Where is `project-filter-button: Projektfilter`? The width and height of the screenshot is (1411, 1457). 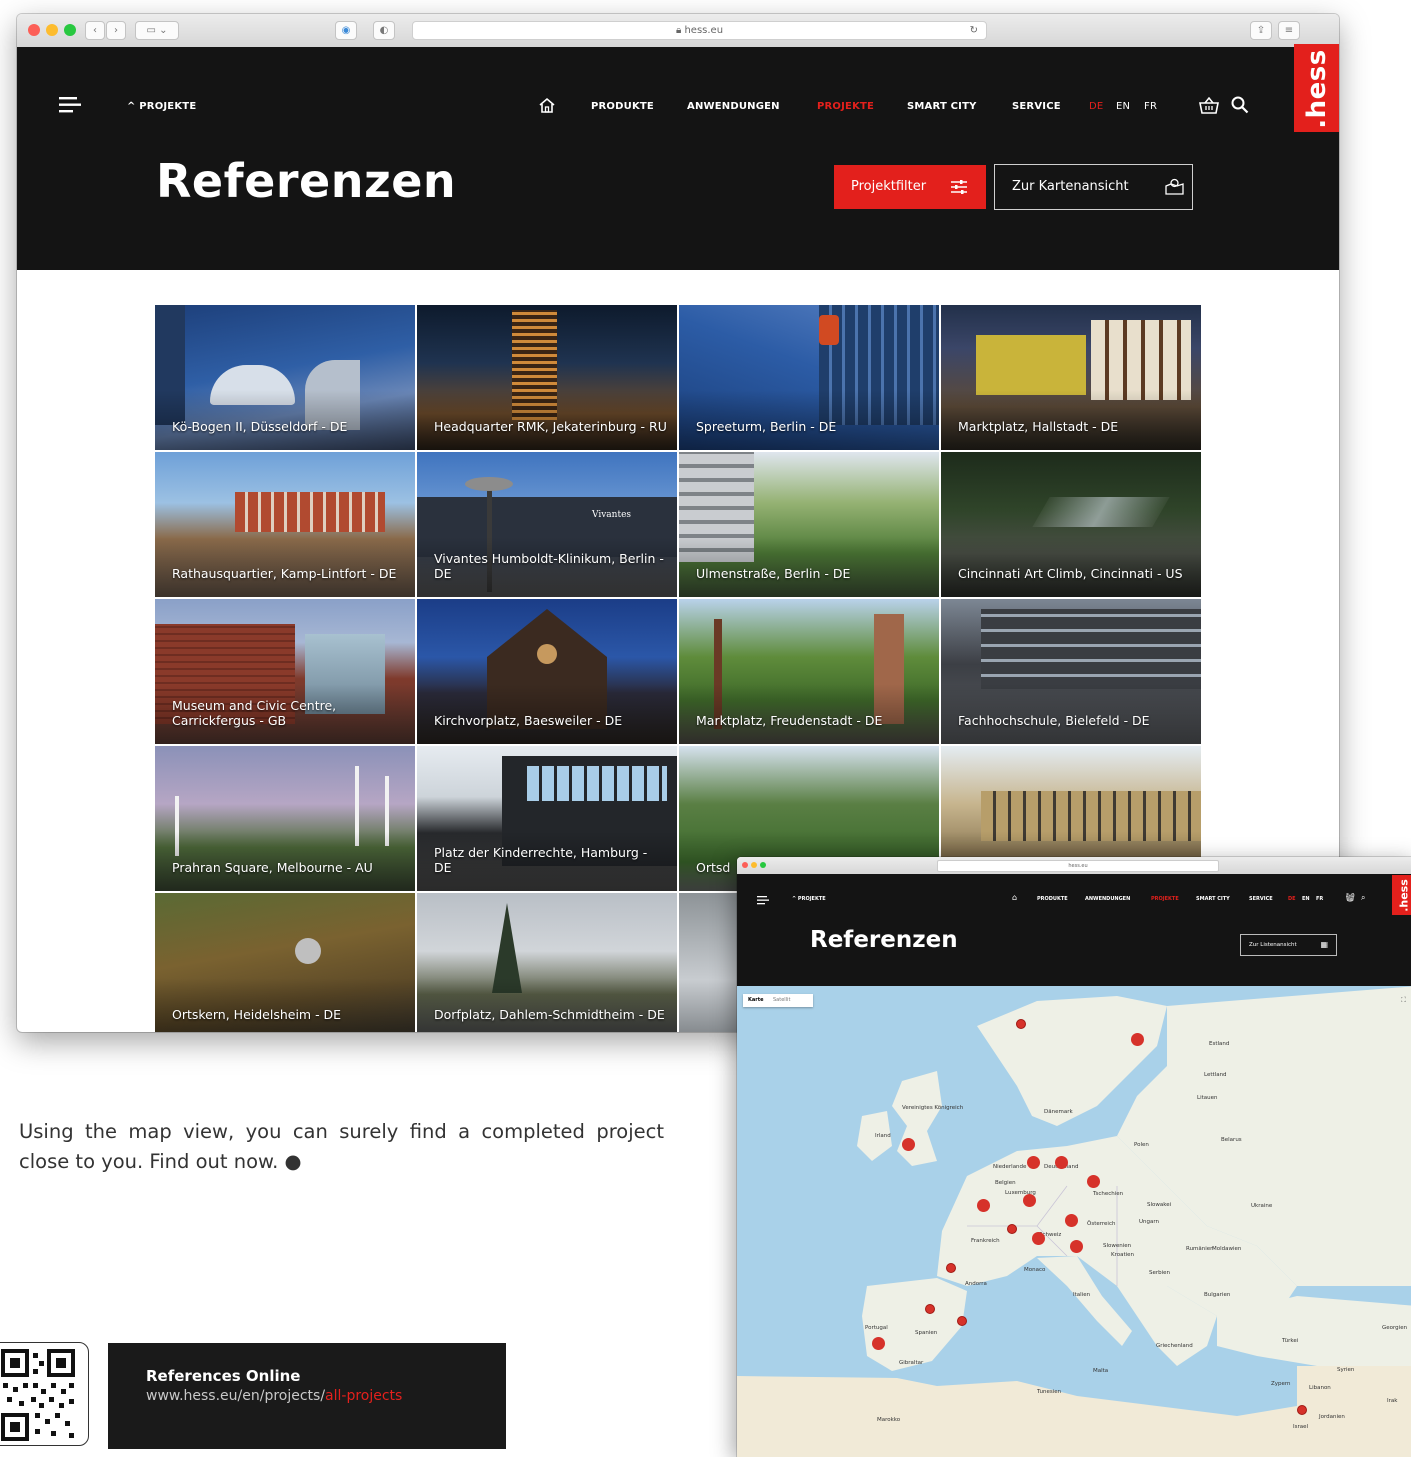 project-filter-button: Projektfilter is located at coordinates (910, 187).